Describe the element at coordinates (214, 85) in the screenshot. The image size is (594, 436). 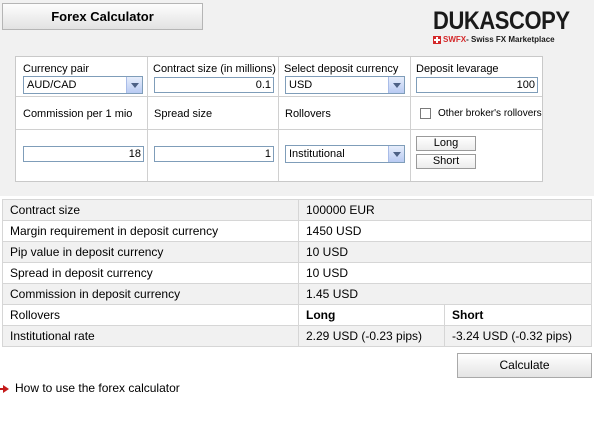
I see `contract-size-input: 0.1` at that location.